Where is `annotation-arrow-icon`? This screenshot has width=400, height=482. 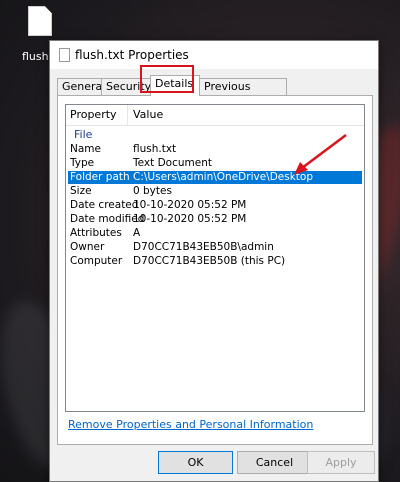 annotation-arrow-icon is located at coordinates (320, 154).